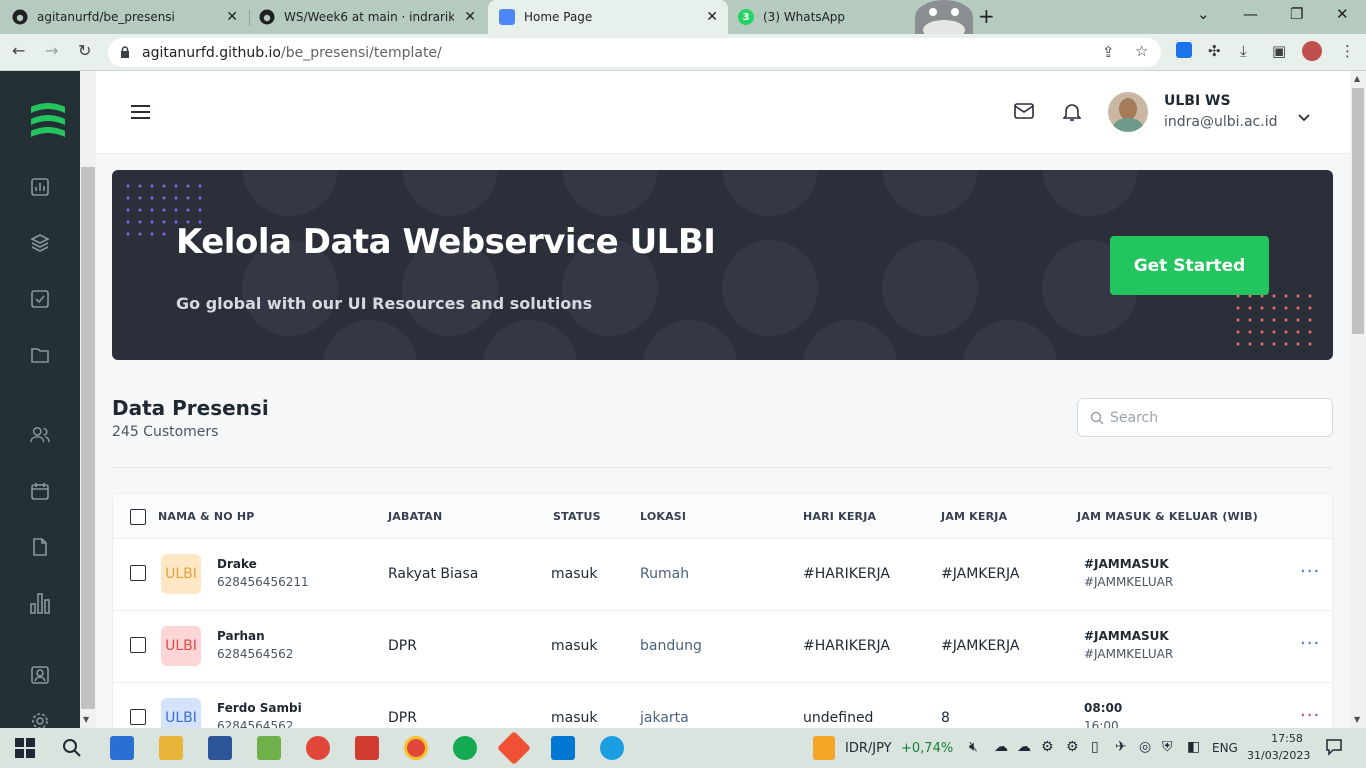  What do you see at coordinates (40, 355) in the screenshot?
I see `folder-icon` at bounding box center [40, 355].